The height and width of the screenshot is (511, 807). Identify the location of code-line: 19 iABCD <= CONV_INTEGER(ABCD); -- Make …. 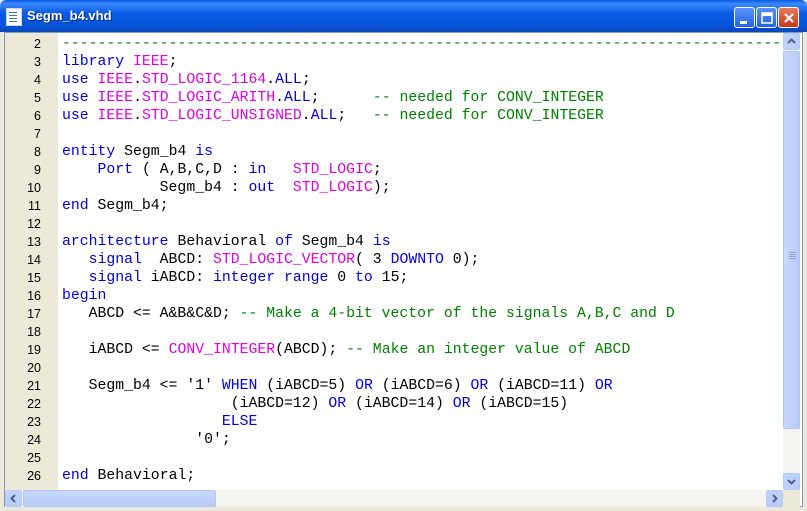
(394, 350).